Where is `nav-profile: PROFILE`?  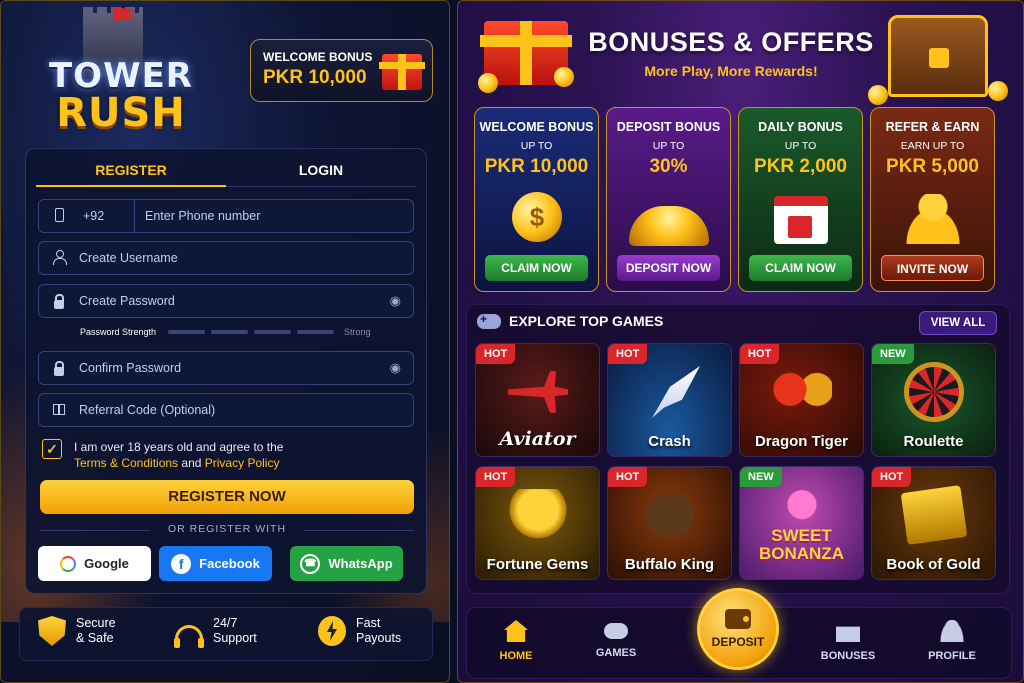
nav-profile: PROFILE is located at coordinates (952, 641).